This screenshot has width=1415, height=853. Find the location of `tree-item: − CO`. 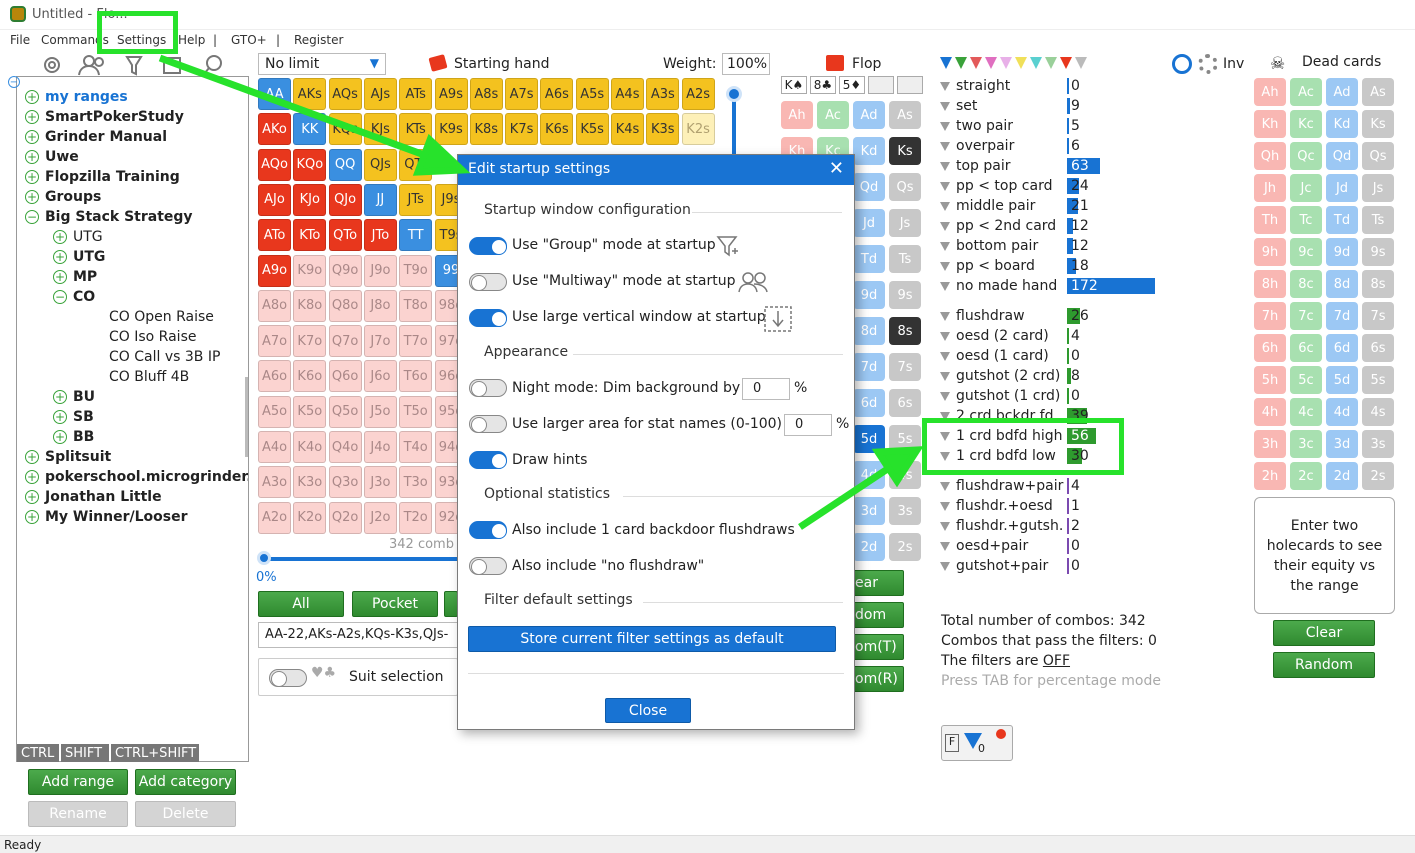

tree-item: − CO is located at coordinates (74, 297).